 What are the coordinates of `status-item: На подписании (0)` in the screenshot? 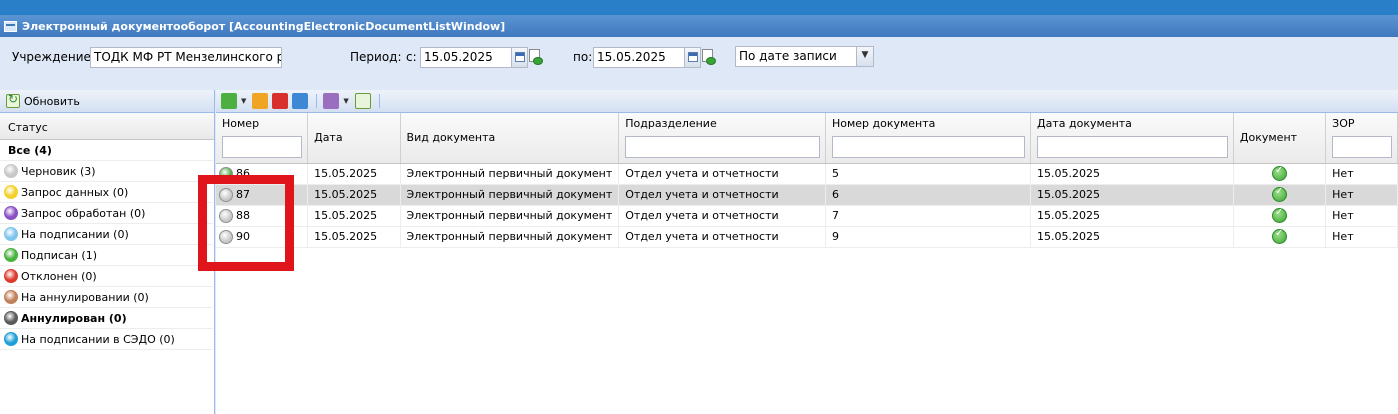 It's located at (106, 234).